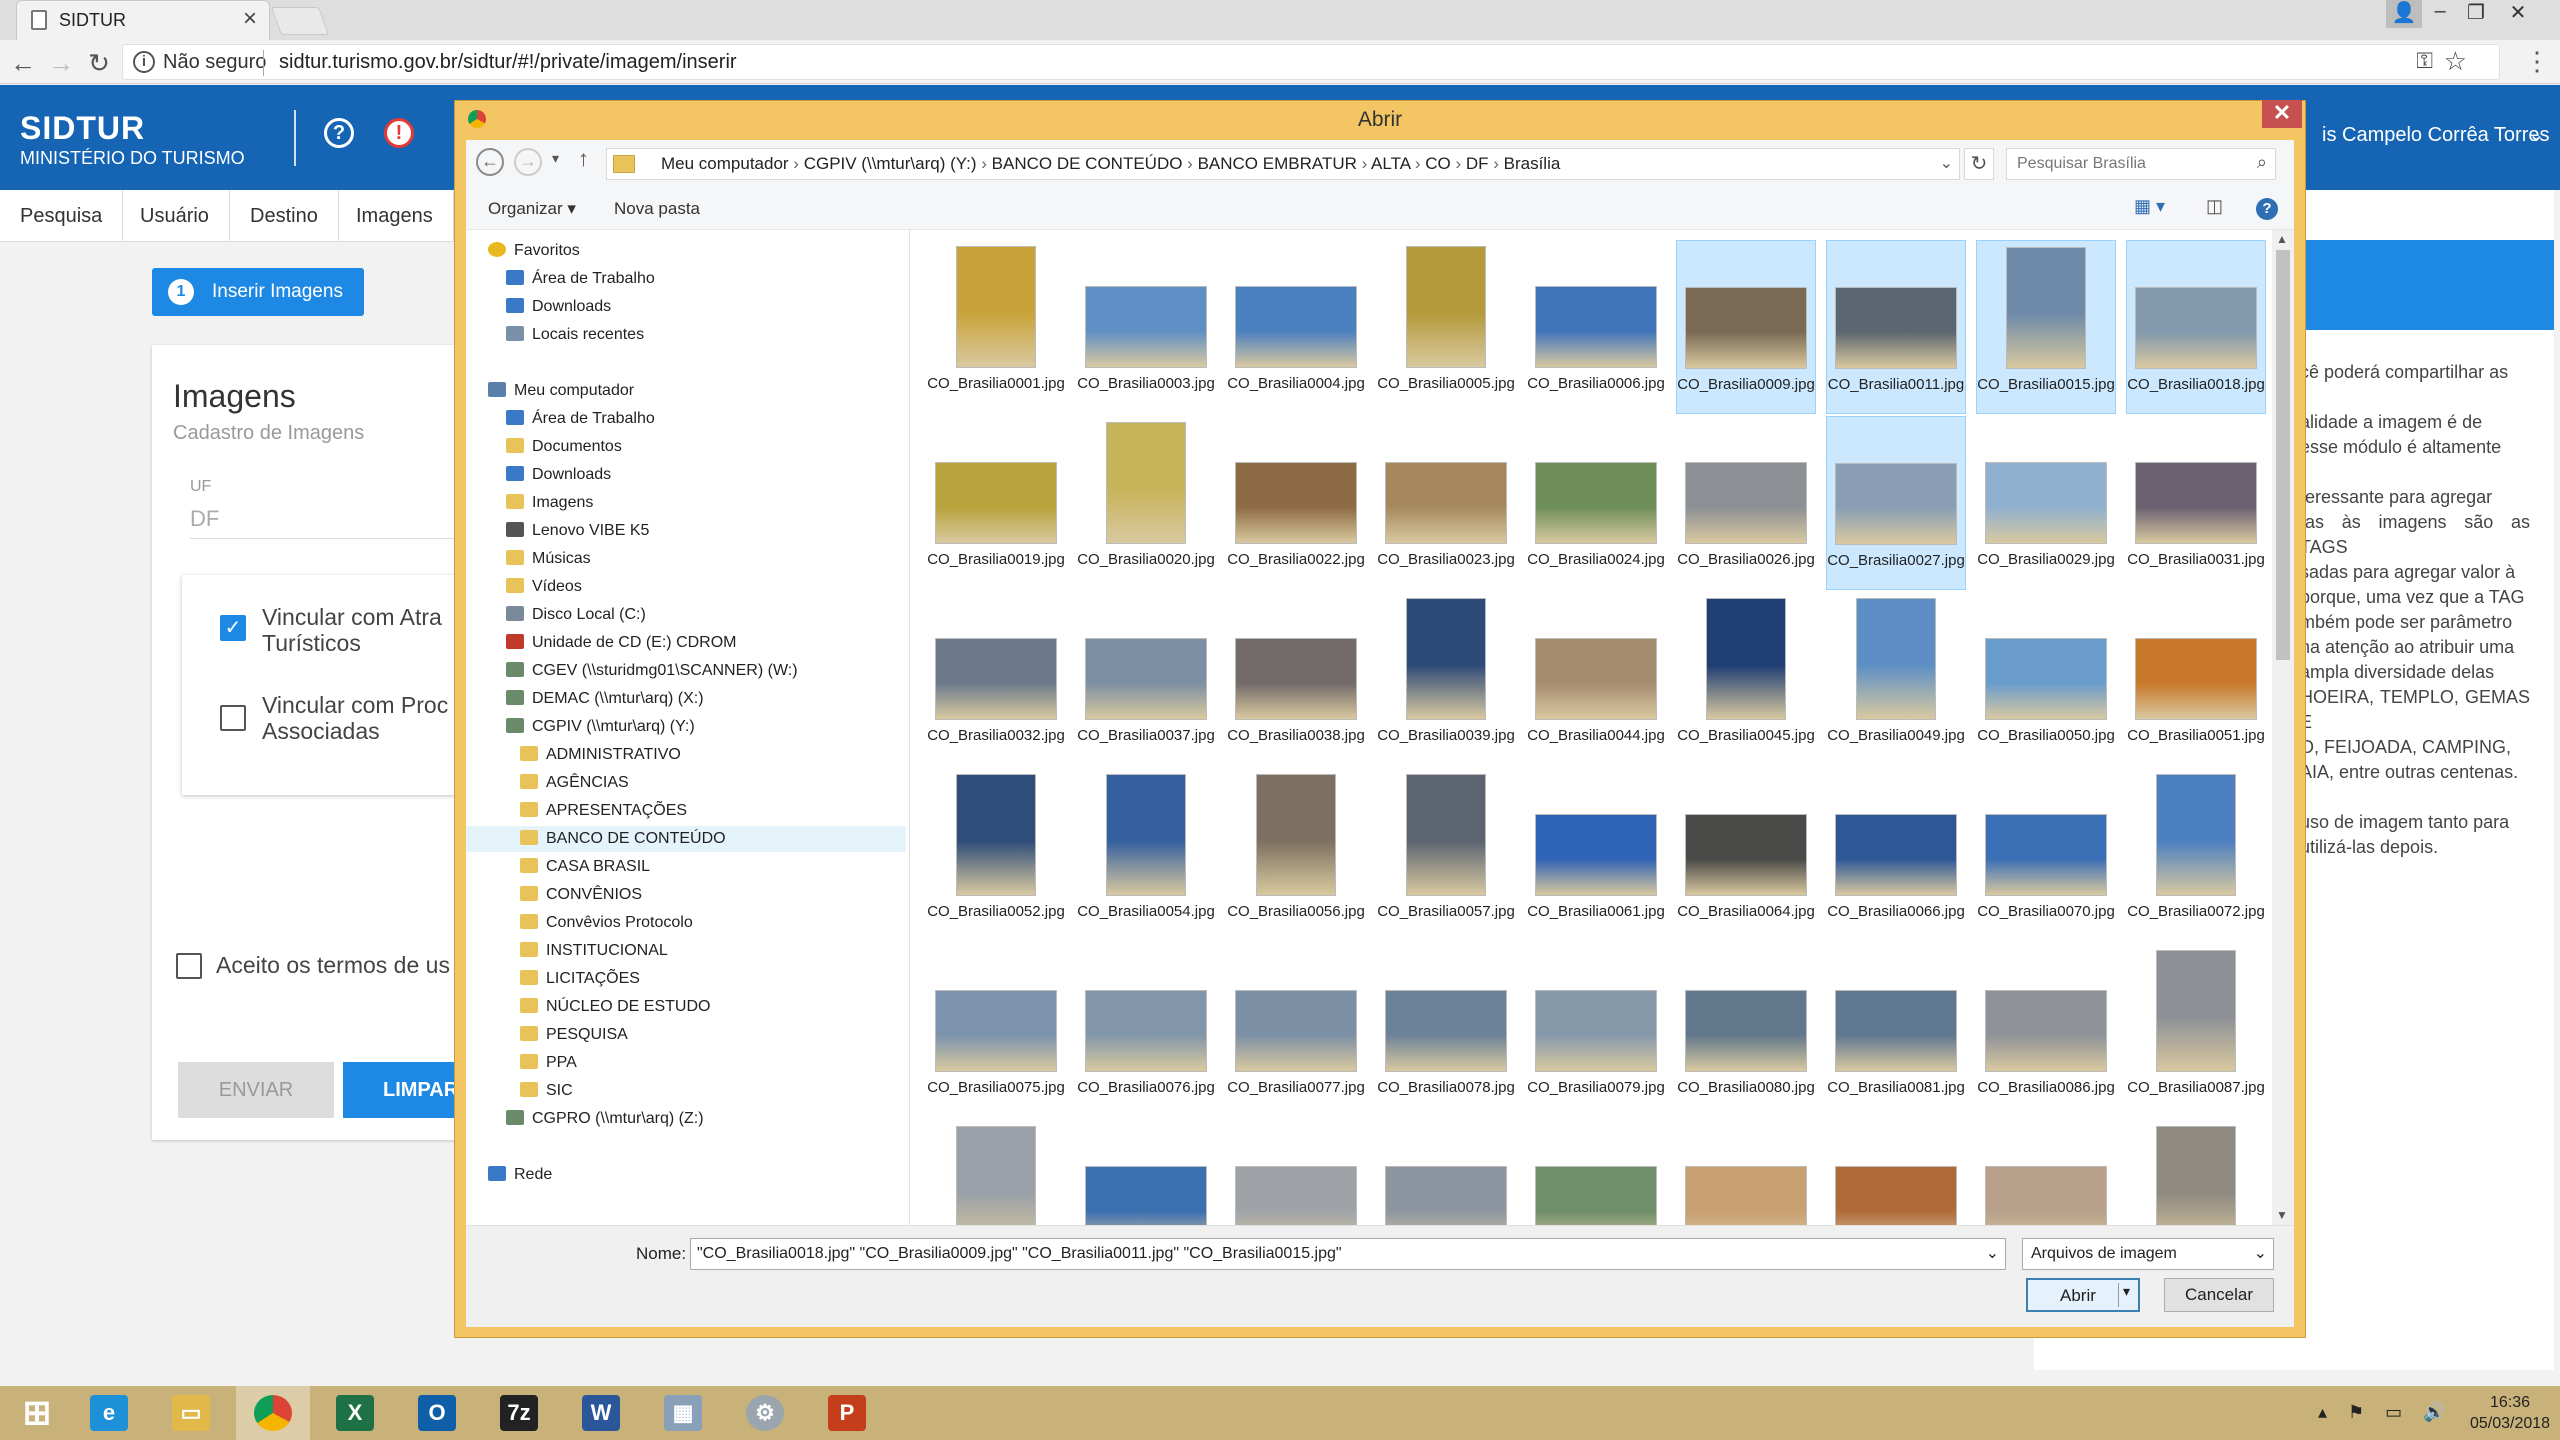 The width and height of the screenshot is (2560, 1440). I want to click on link-products-checkbox, so click(233, 718).